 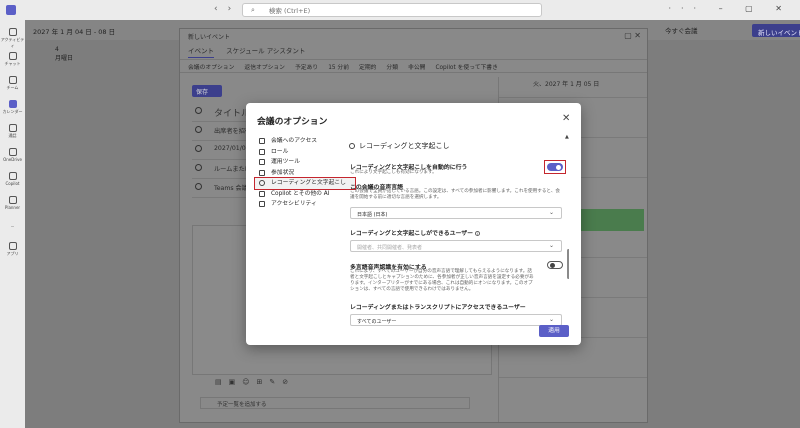 What do you see at coordinates (478, 233) in the screenshot?
I see `info-icon: i` at bounding box center [478, 233].